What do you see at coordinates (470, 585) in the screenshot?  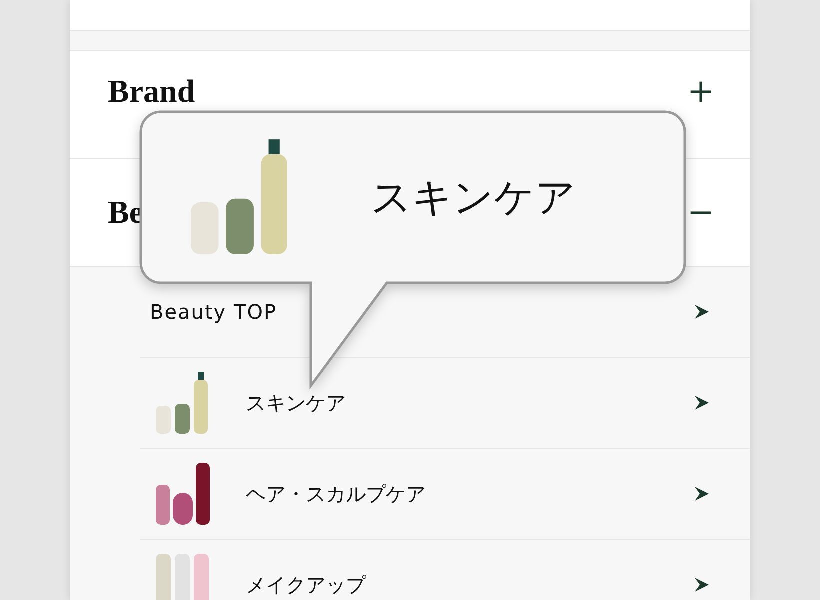 I see `menu-item-link: メイクアップ` at bounding box center [470, 585].